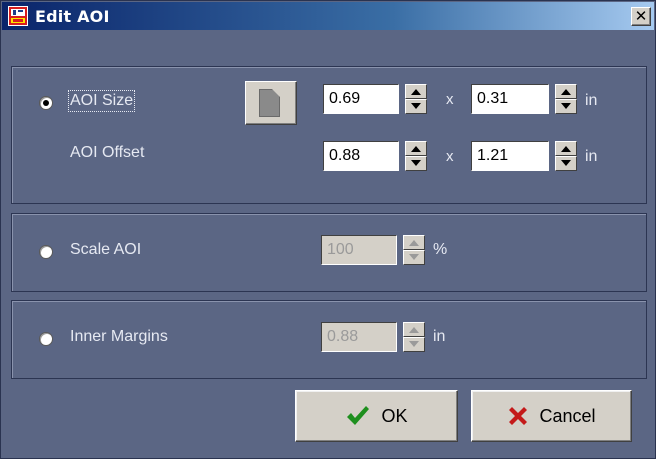 The height and width of the screenshot is (459, 656). Describe the element at coordinates (46, 103) in the screenshot. I see `aoi-size-radio` at that location.